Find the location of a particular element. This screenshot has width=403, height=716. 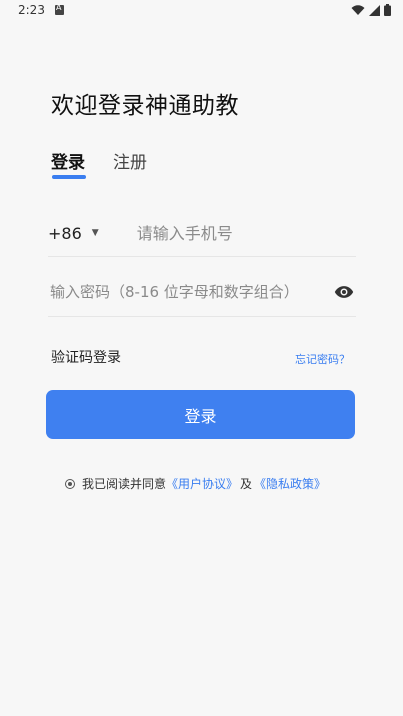

country-code-selector: +86 is located at coordinates (65, 233).